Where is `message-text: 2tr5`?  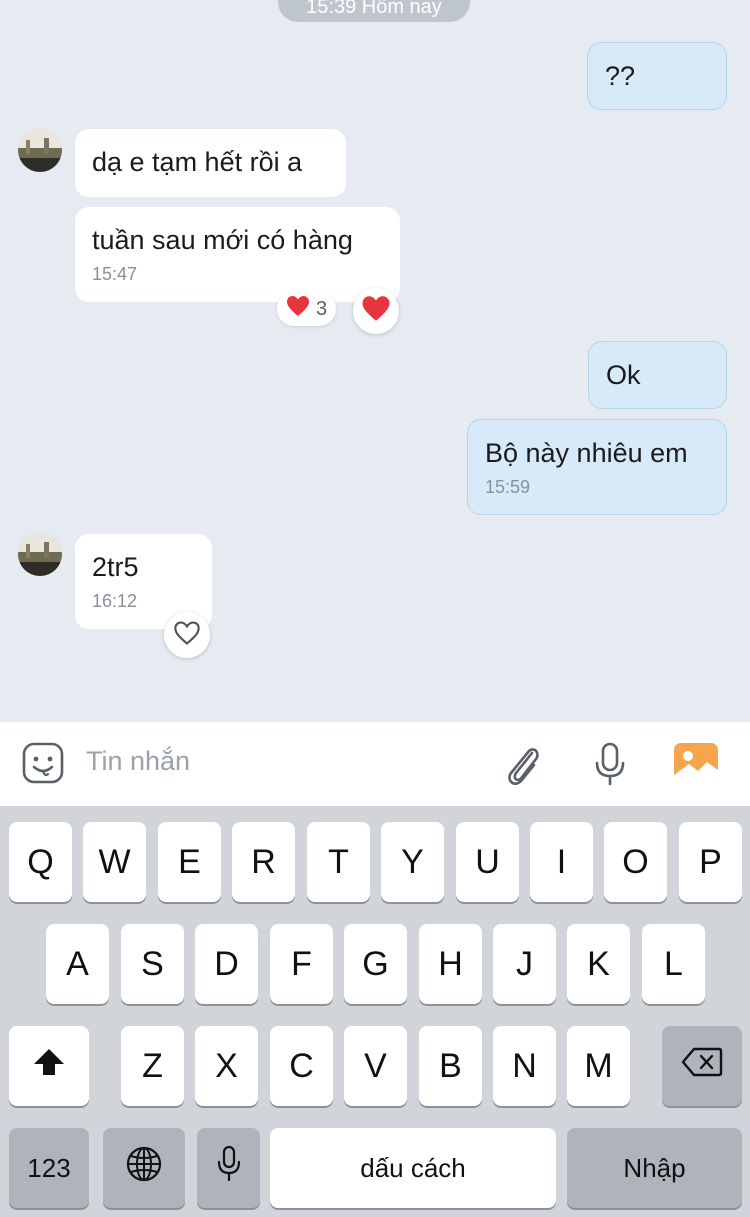 message-text: 2tr5 is located at coordinates (115, 567).